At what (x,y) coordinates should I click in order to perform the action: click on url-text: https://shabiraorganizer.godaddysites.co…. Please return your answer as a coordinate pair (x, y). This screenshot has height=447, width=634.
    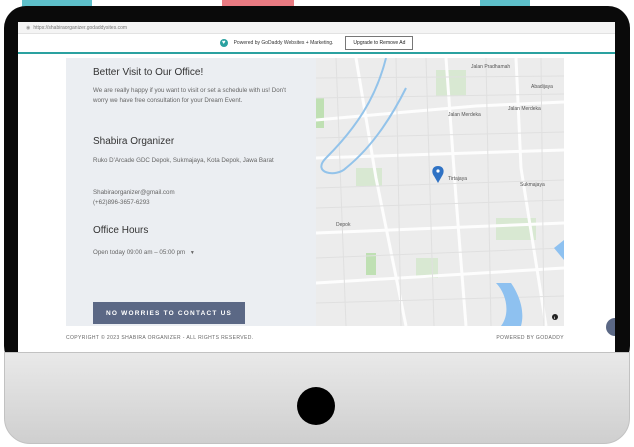
    Looking at the image, I should click on (80, 27).